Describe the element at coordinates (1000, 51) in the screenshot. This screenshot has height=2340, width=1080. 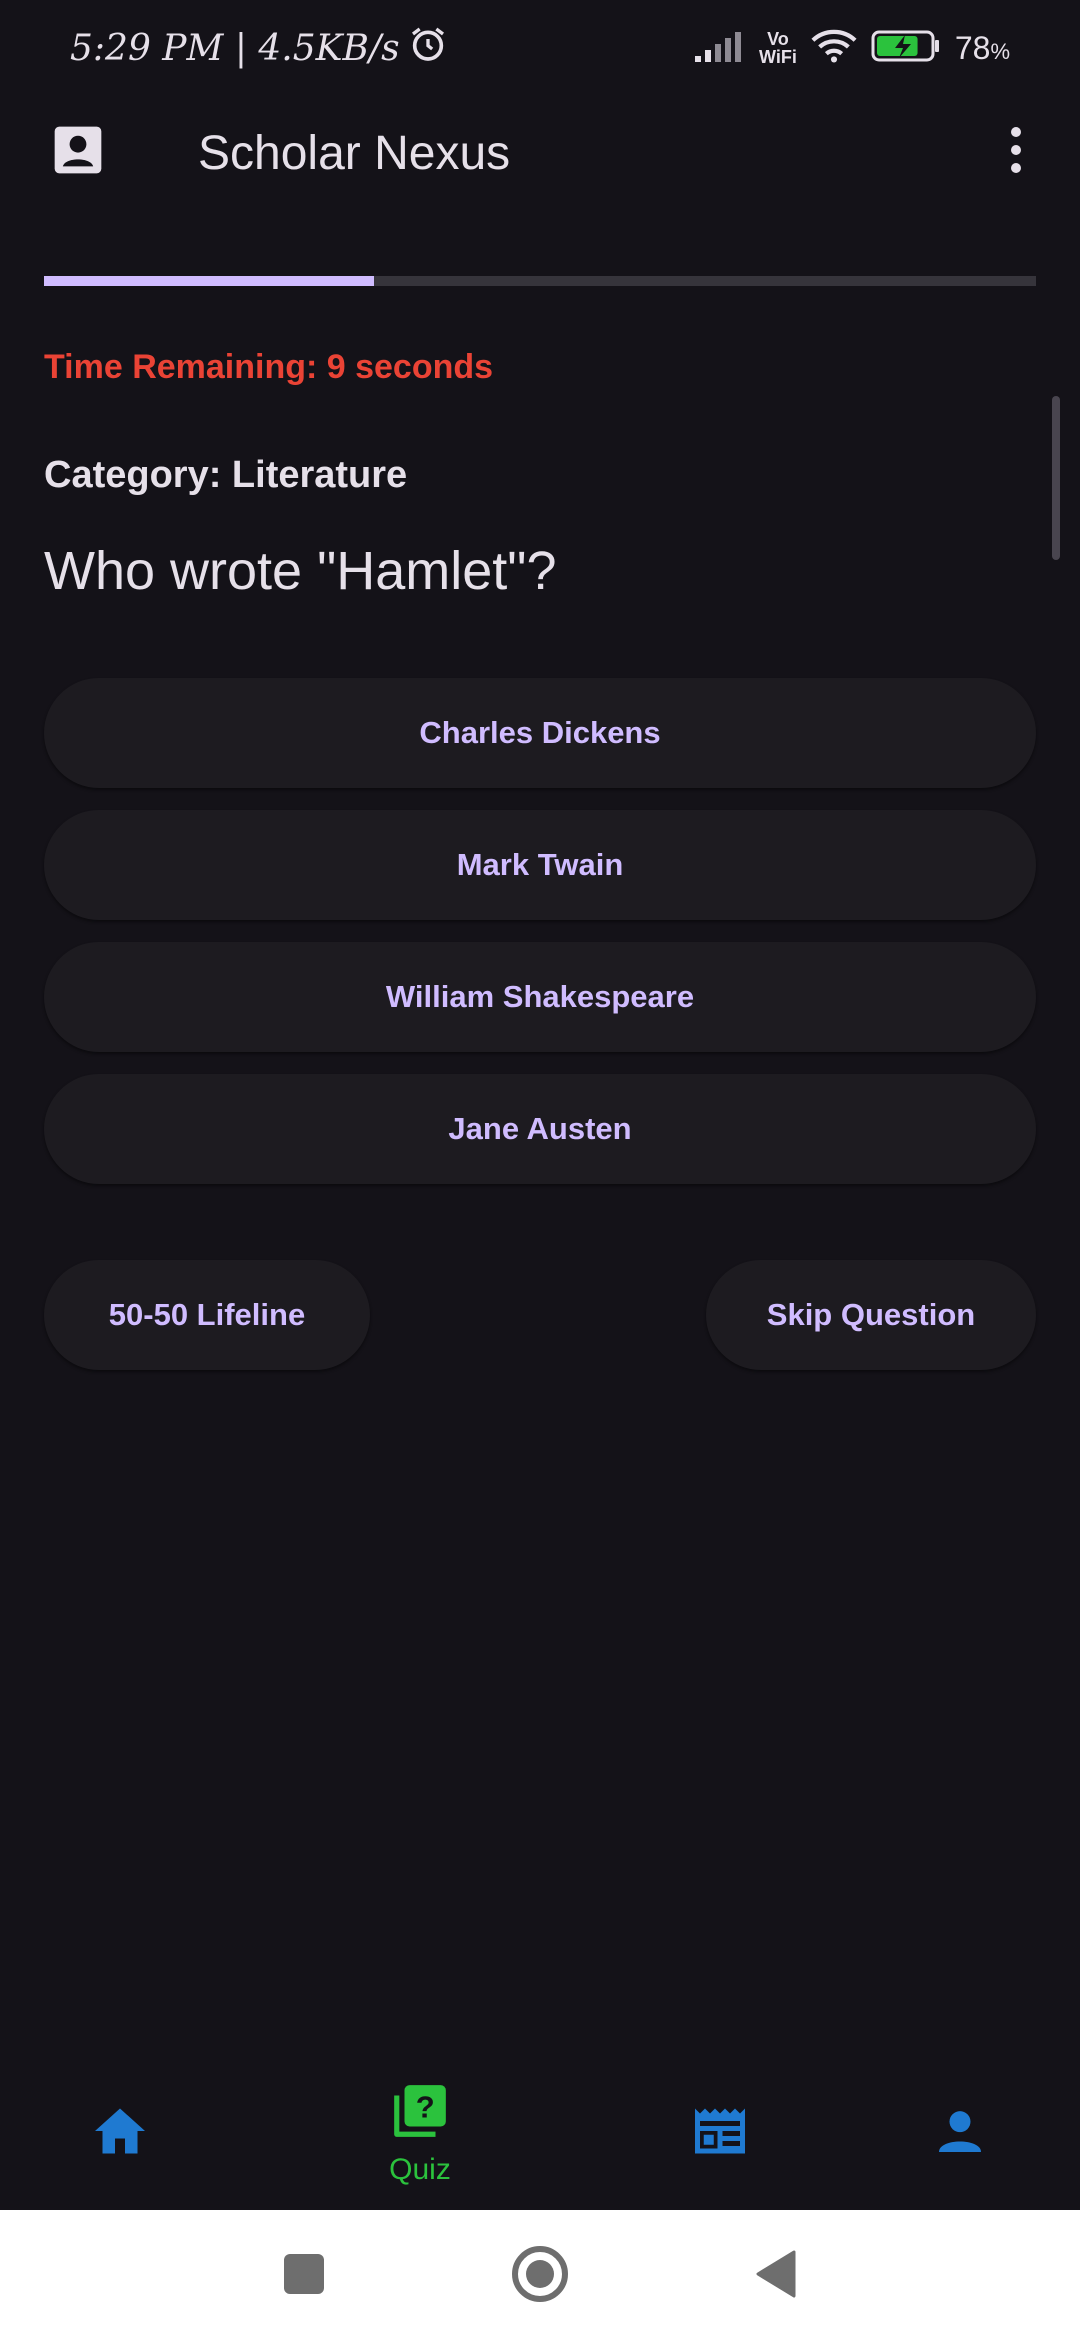
I see `battery-percent-suffix: %` at that location.